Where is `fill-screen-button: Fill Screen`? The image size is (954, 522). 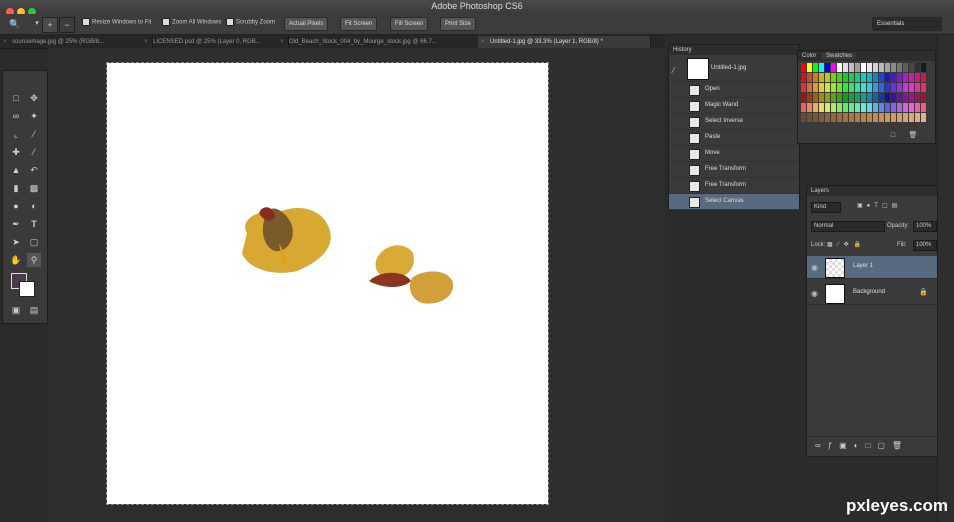
fill-screen-button: Fill Screen is located at coordinates (409, 24).